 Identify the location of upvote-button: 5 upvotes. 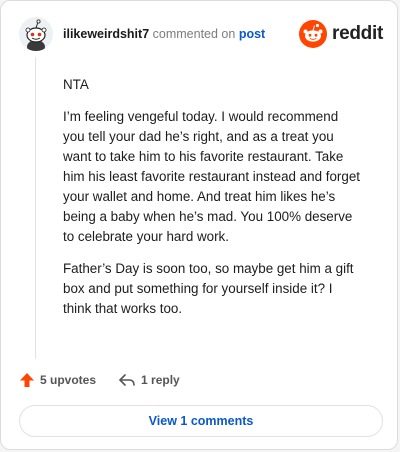
(57, 380).